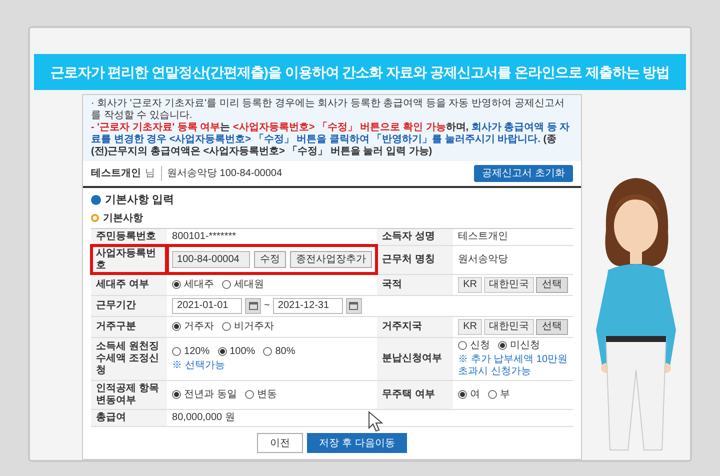  What do you see at coordinates (415, 358) in the screenshot?
I see `field-label: 분납신청여부` at bounding box center [415, 358].